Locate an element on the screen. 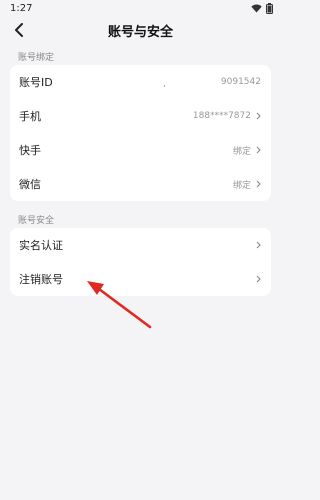 The width and height of the screenshot is (320, 500). row-account-id: 账号ID 9091542 is located at coordinates (140, 82).